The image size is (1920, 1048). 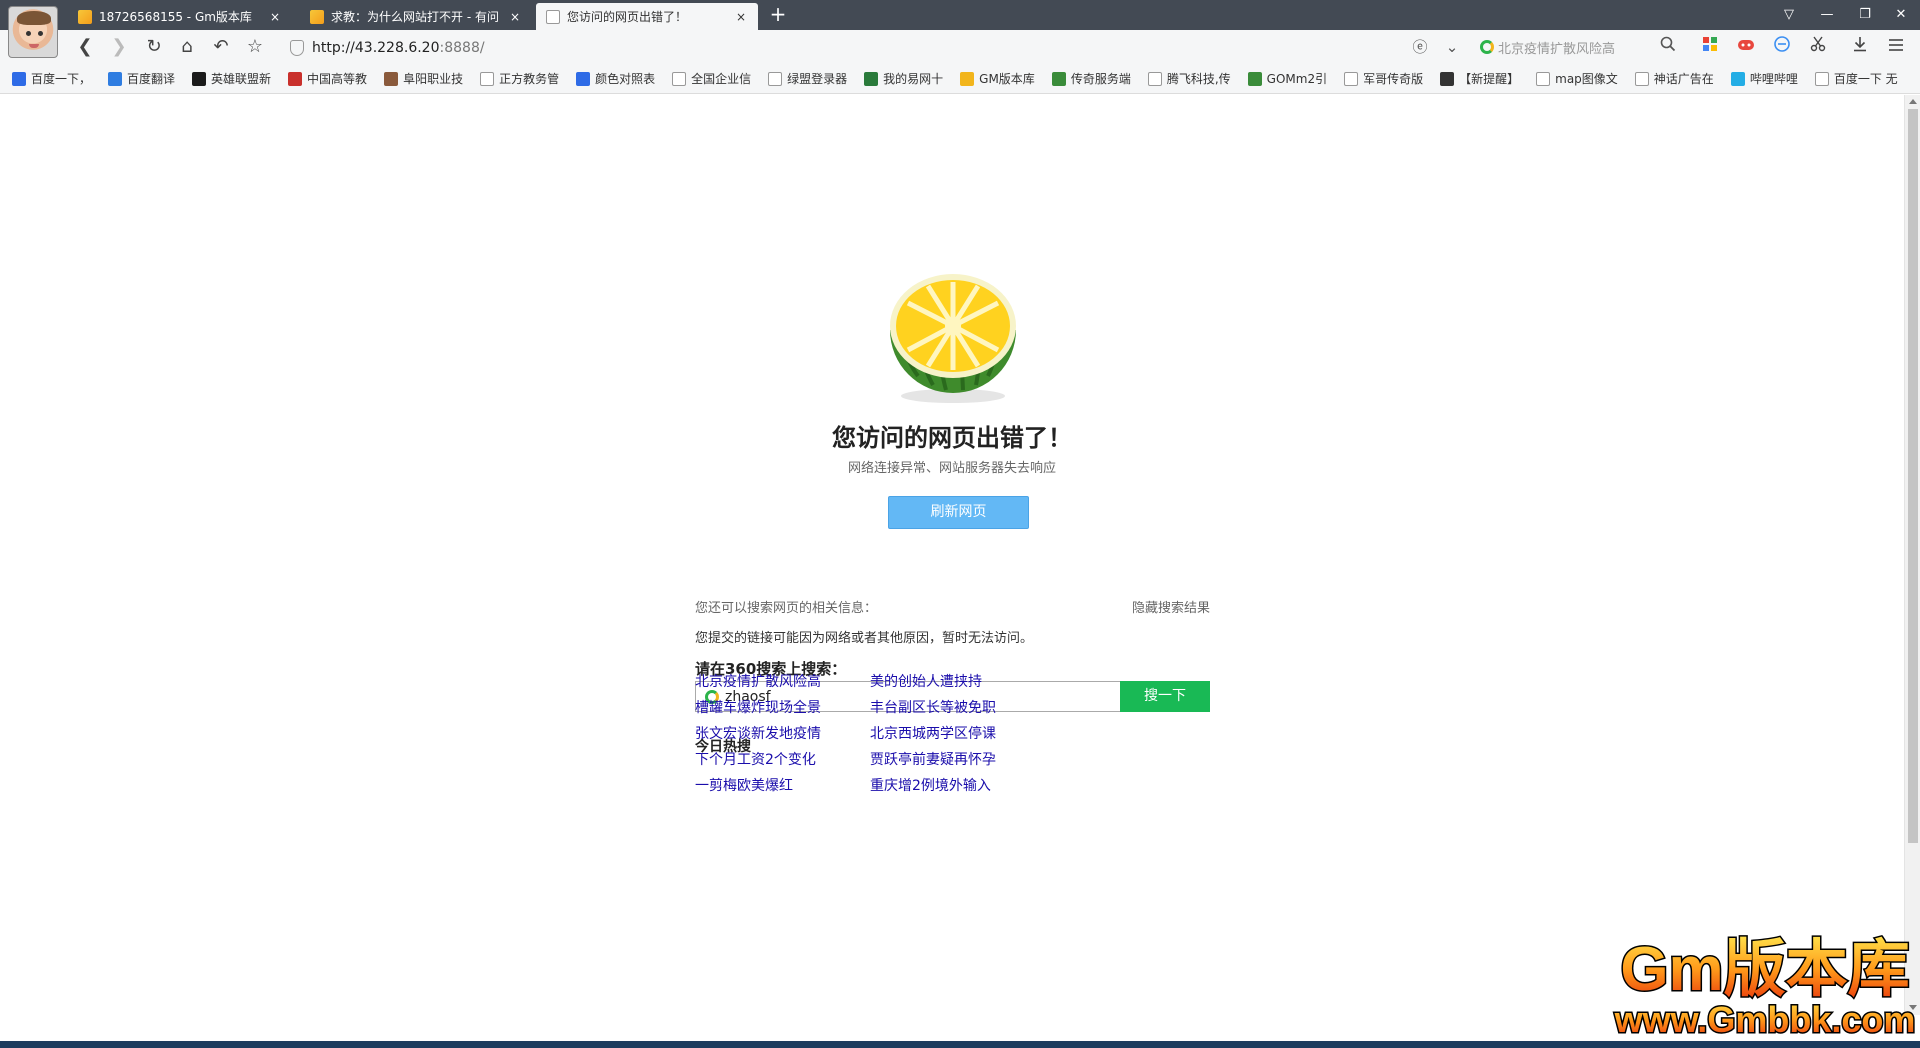 I want to click on tab-question: 求教：为什么网站打不开 - 有问 ×, so click(x=416, y=16).